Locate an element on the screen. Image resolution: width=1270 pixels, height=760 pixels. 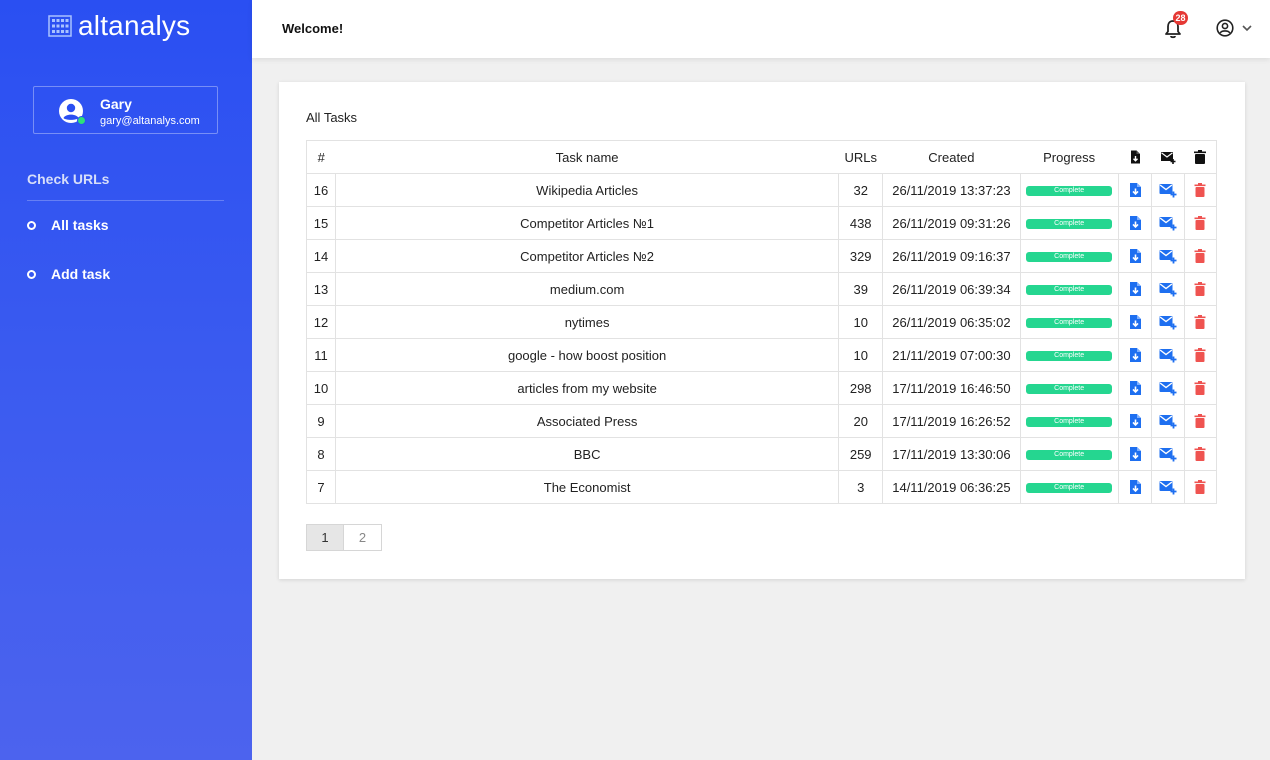
user-card: Gary gary@altanalys.com is located at coordinates (125, 110).